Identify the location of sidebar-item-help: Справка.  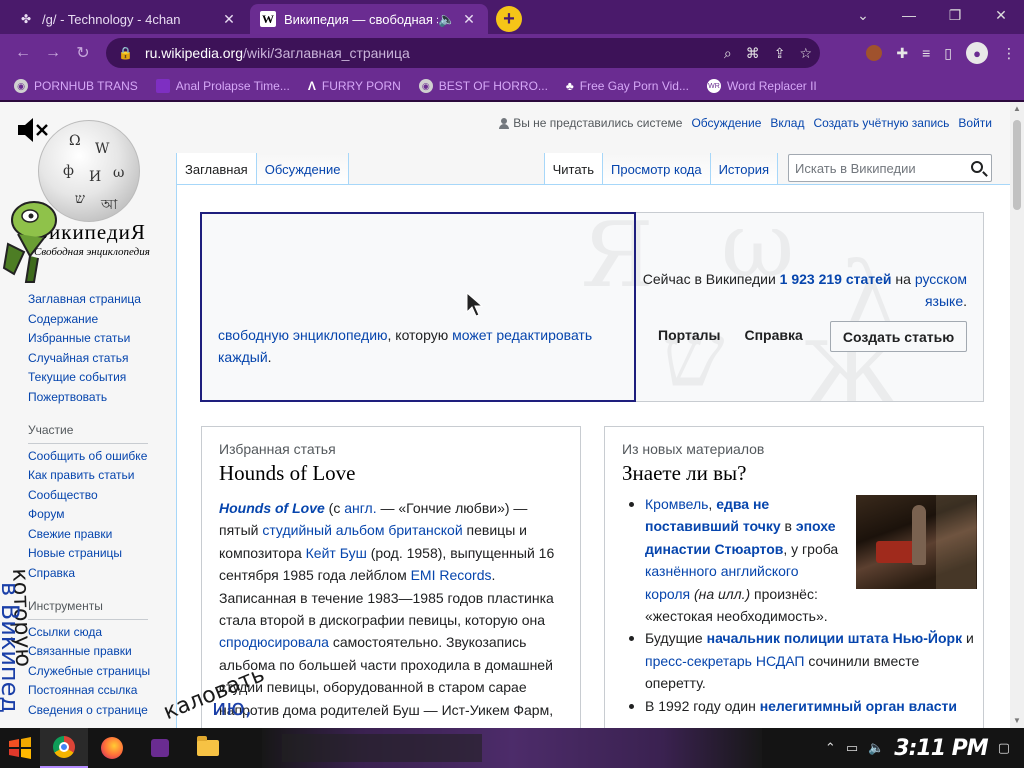
(90, 574).